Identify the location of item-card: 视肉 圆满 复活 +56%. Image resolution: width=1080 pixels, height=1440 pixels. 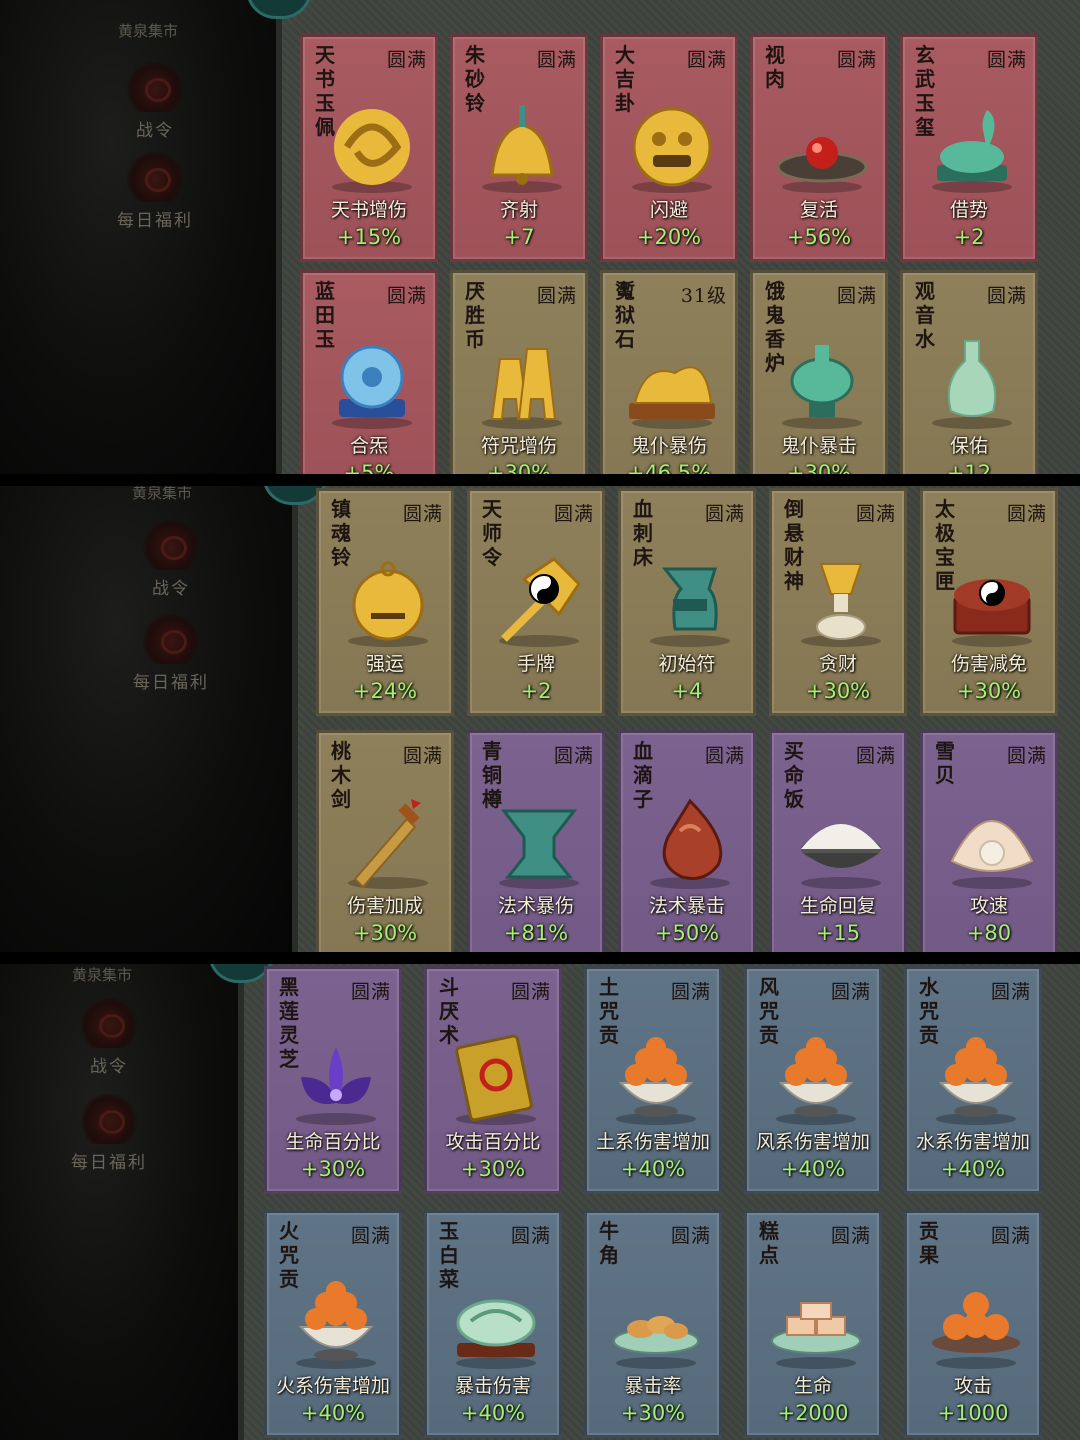
(819, 148).